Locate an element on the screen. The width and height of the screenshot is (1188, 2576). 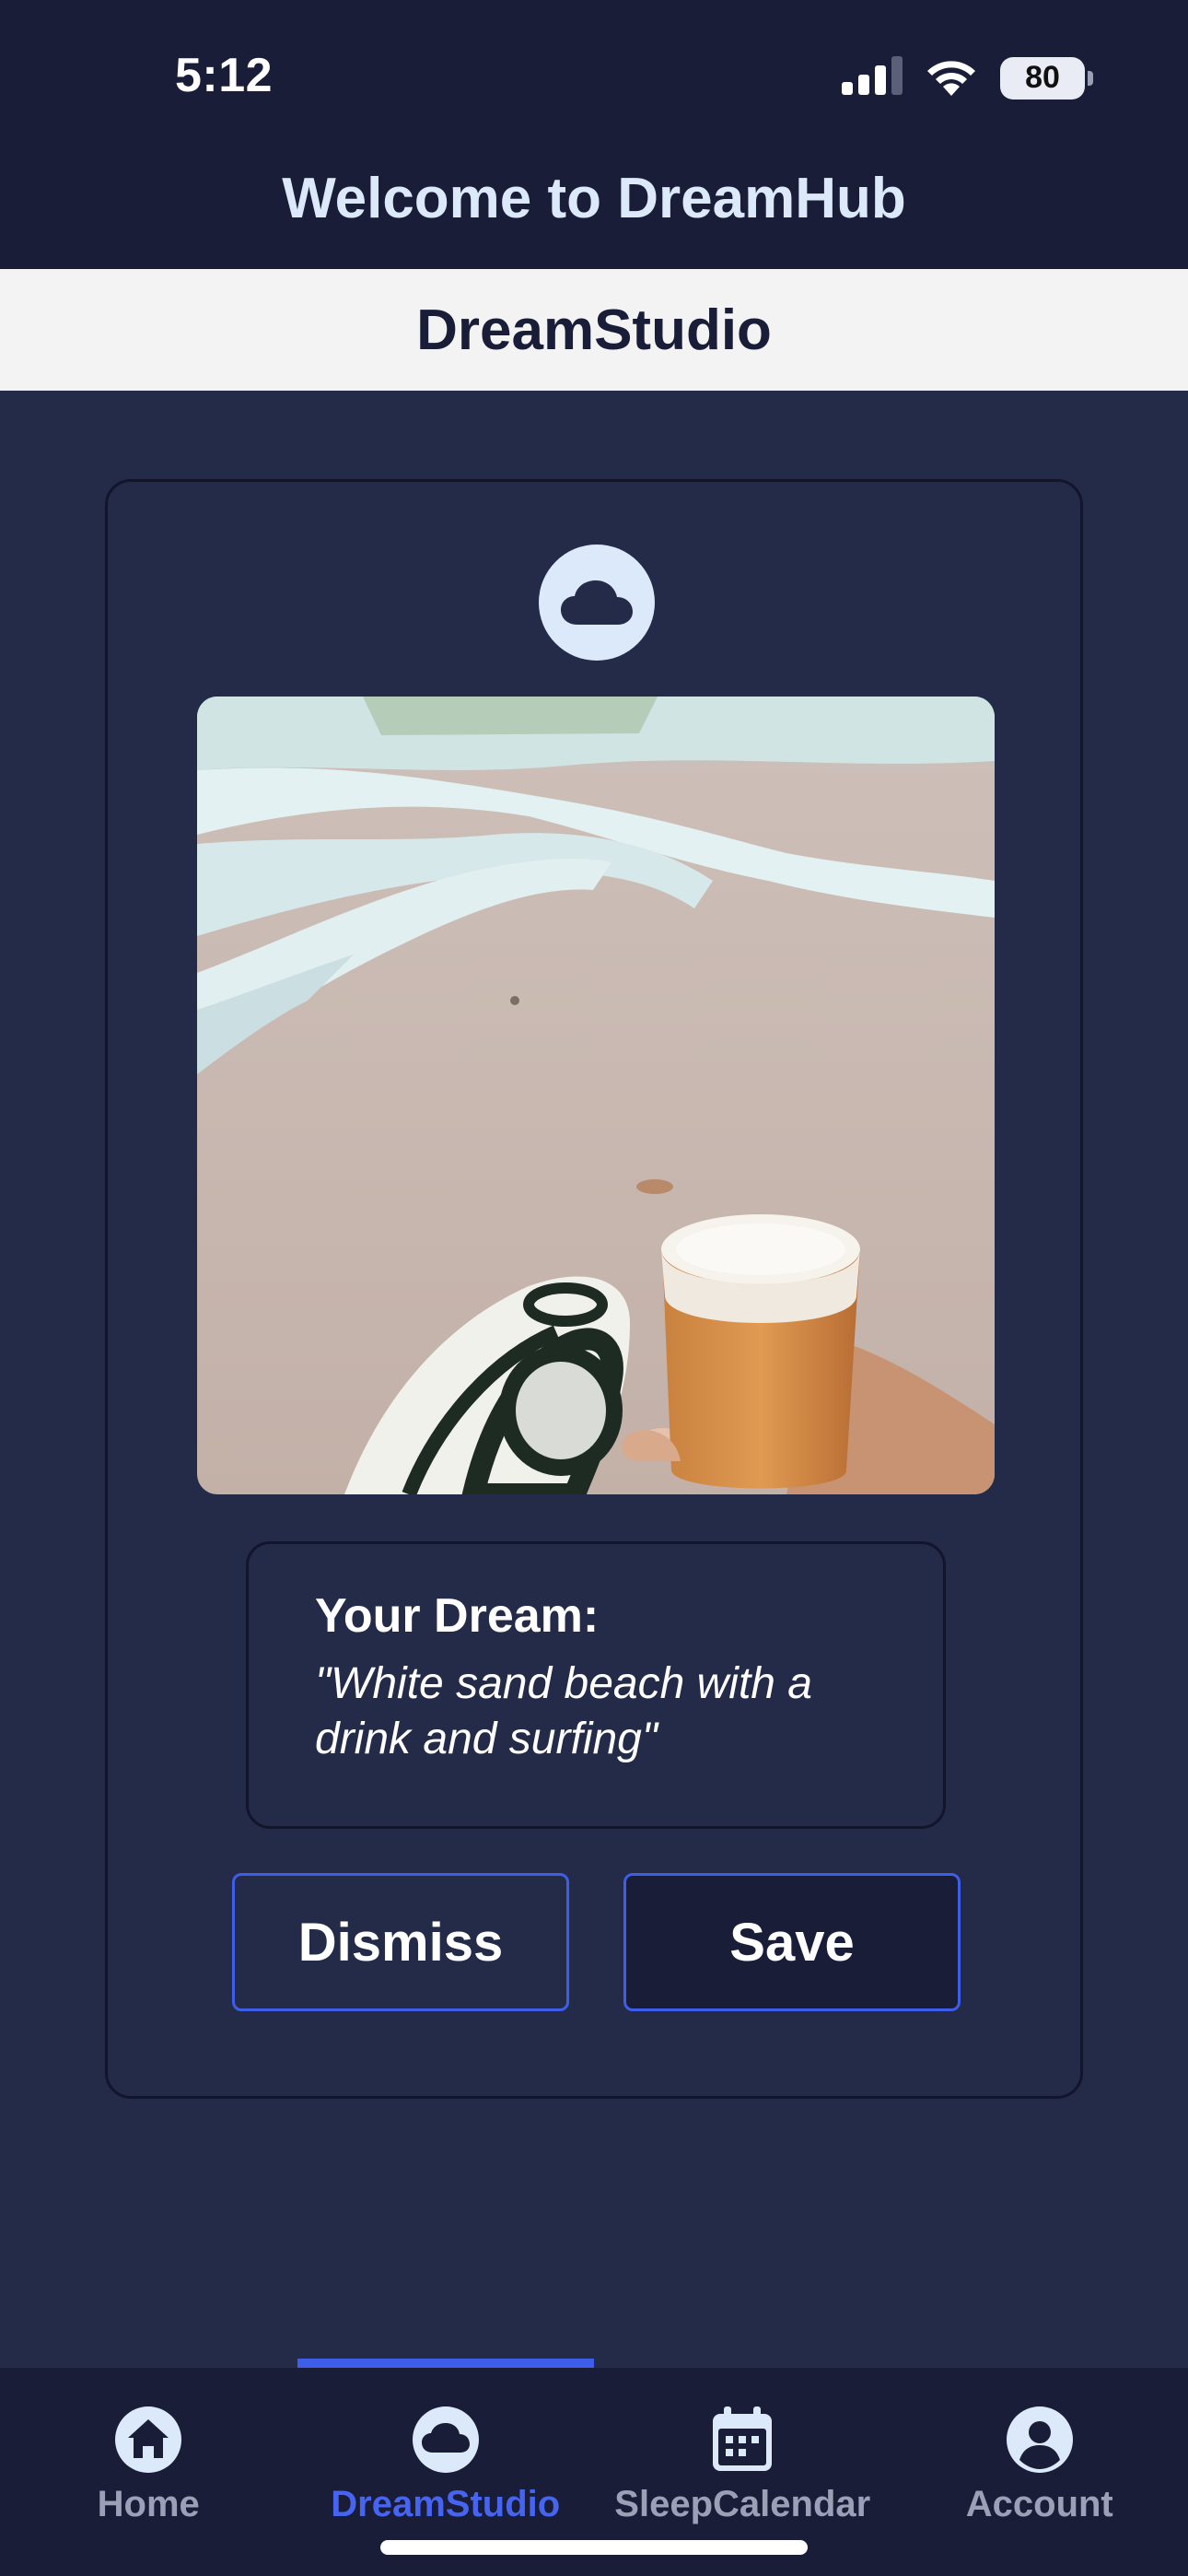
section-header: DreamStudio is located at coordinates (594, 330).